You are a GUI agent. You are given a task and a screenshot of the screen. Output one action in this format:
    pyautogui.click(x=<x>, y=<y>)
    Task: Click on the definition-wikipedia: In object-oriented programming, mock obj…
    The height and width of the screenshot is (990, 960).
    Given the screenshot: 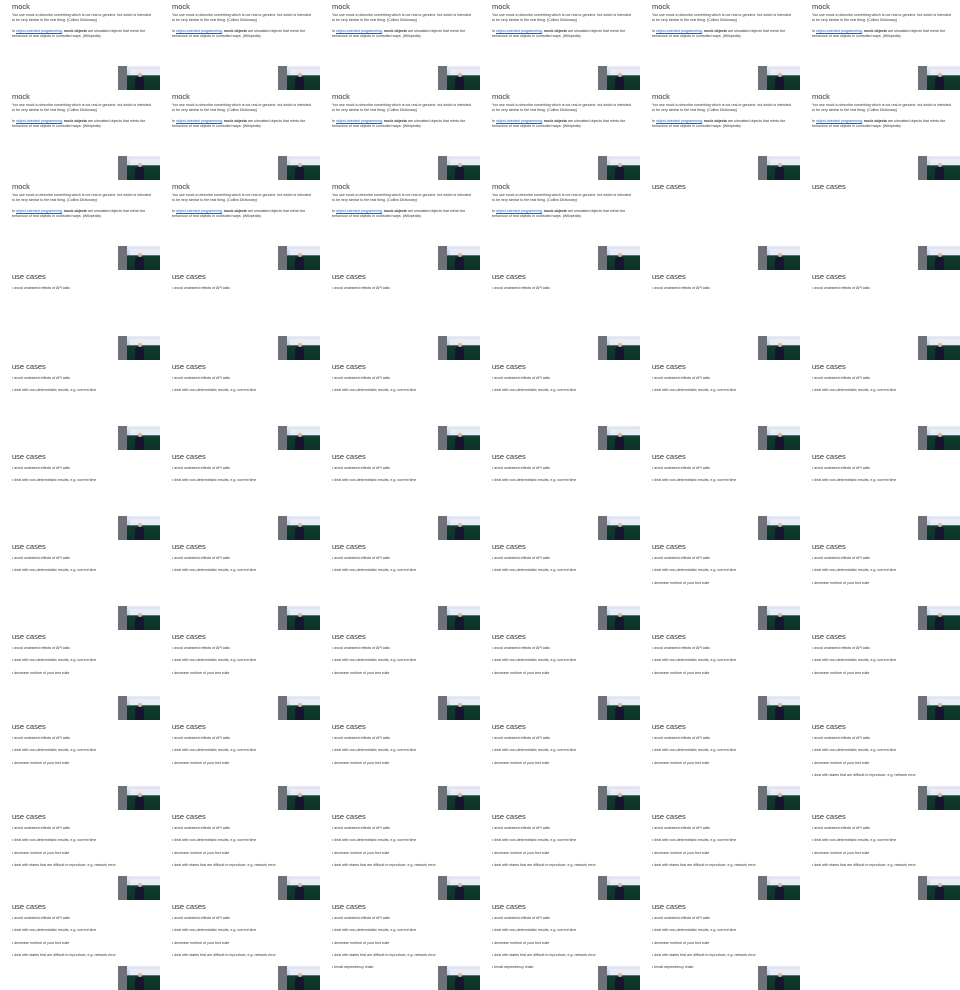 What is the action you would take?
    pyautogui.click(x=242, y=123)
    